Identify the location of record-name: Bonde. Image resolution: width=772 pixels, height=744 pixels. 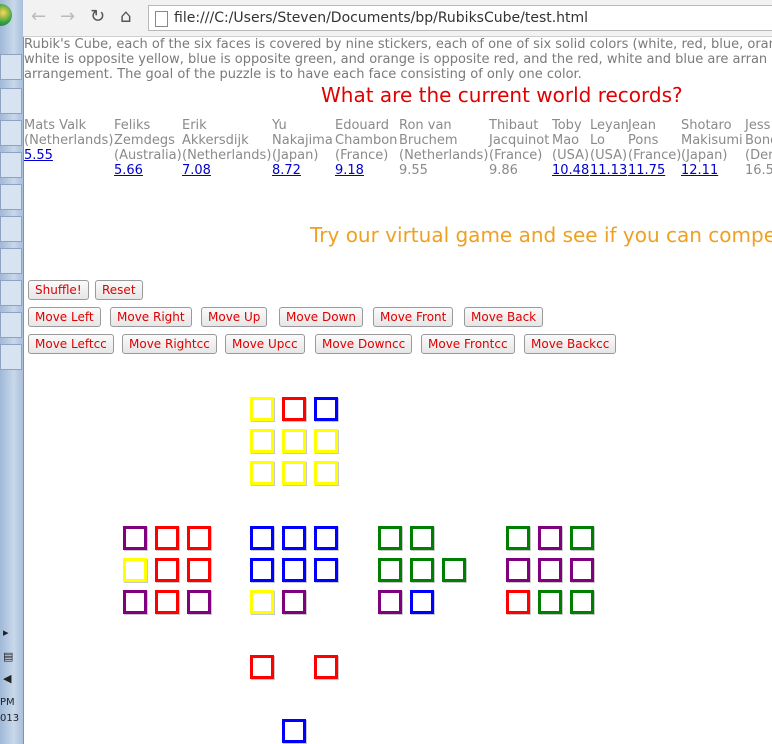
(758, 140).